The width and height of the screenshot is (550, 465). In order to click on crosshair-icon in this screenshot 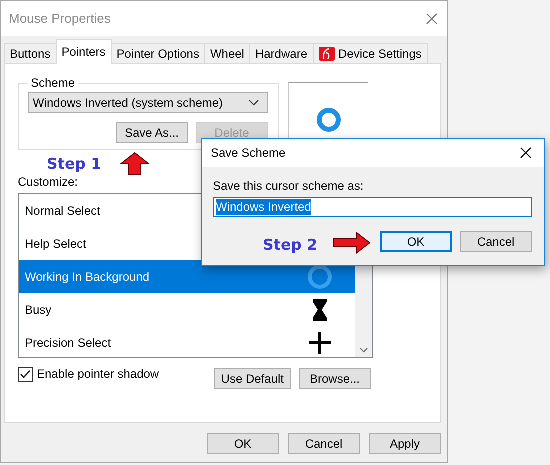, I will do `click(320, 343)`.